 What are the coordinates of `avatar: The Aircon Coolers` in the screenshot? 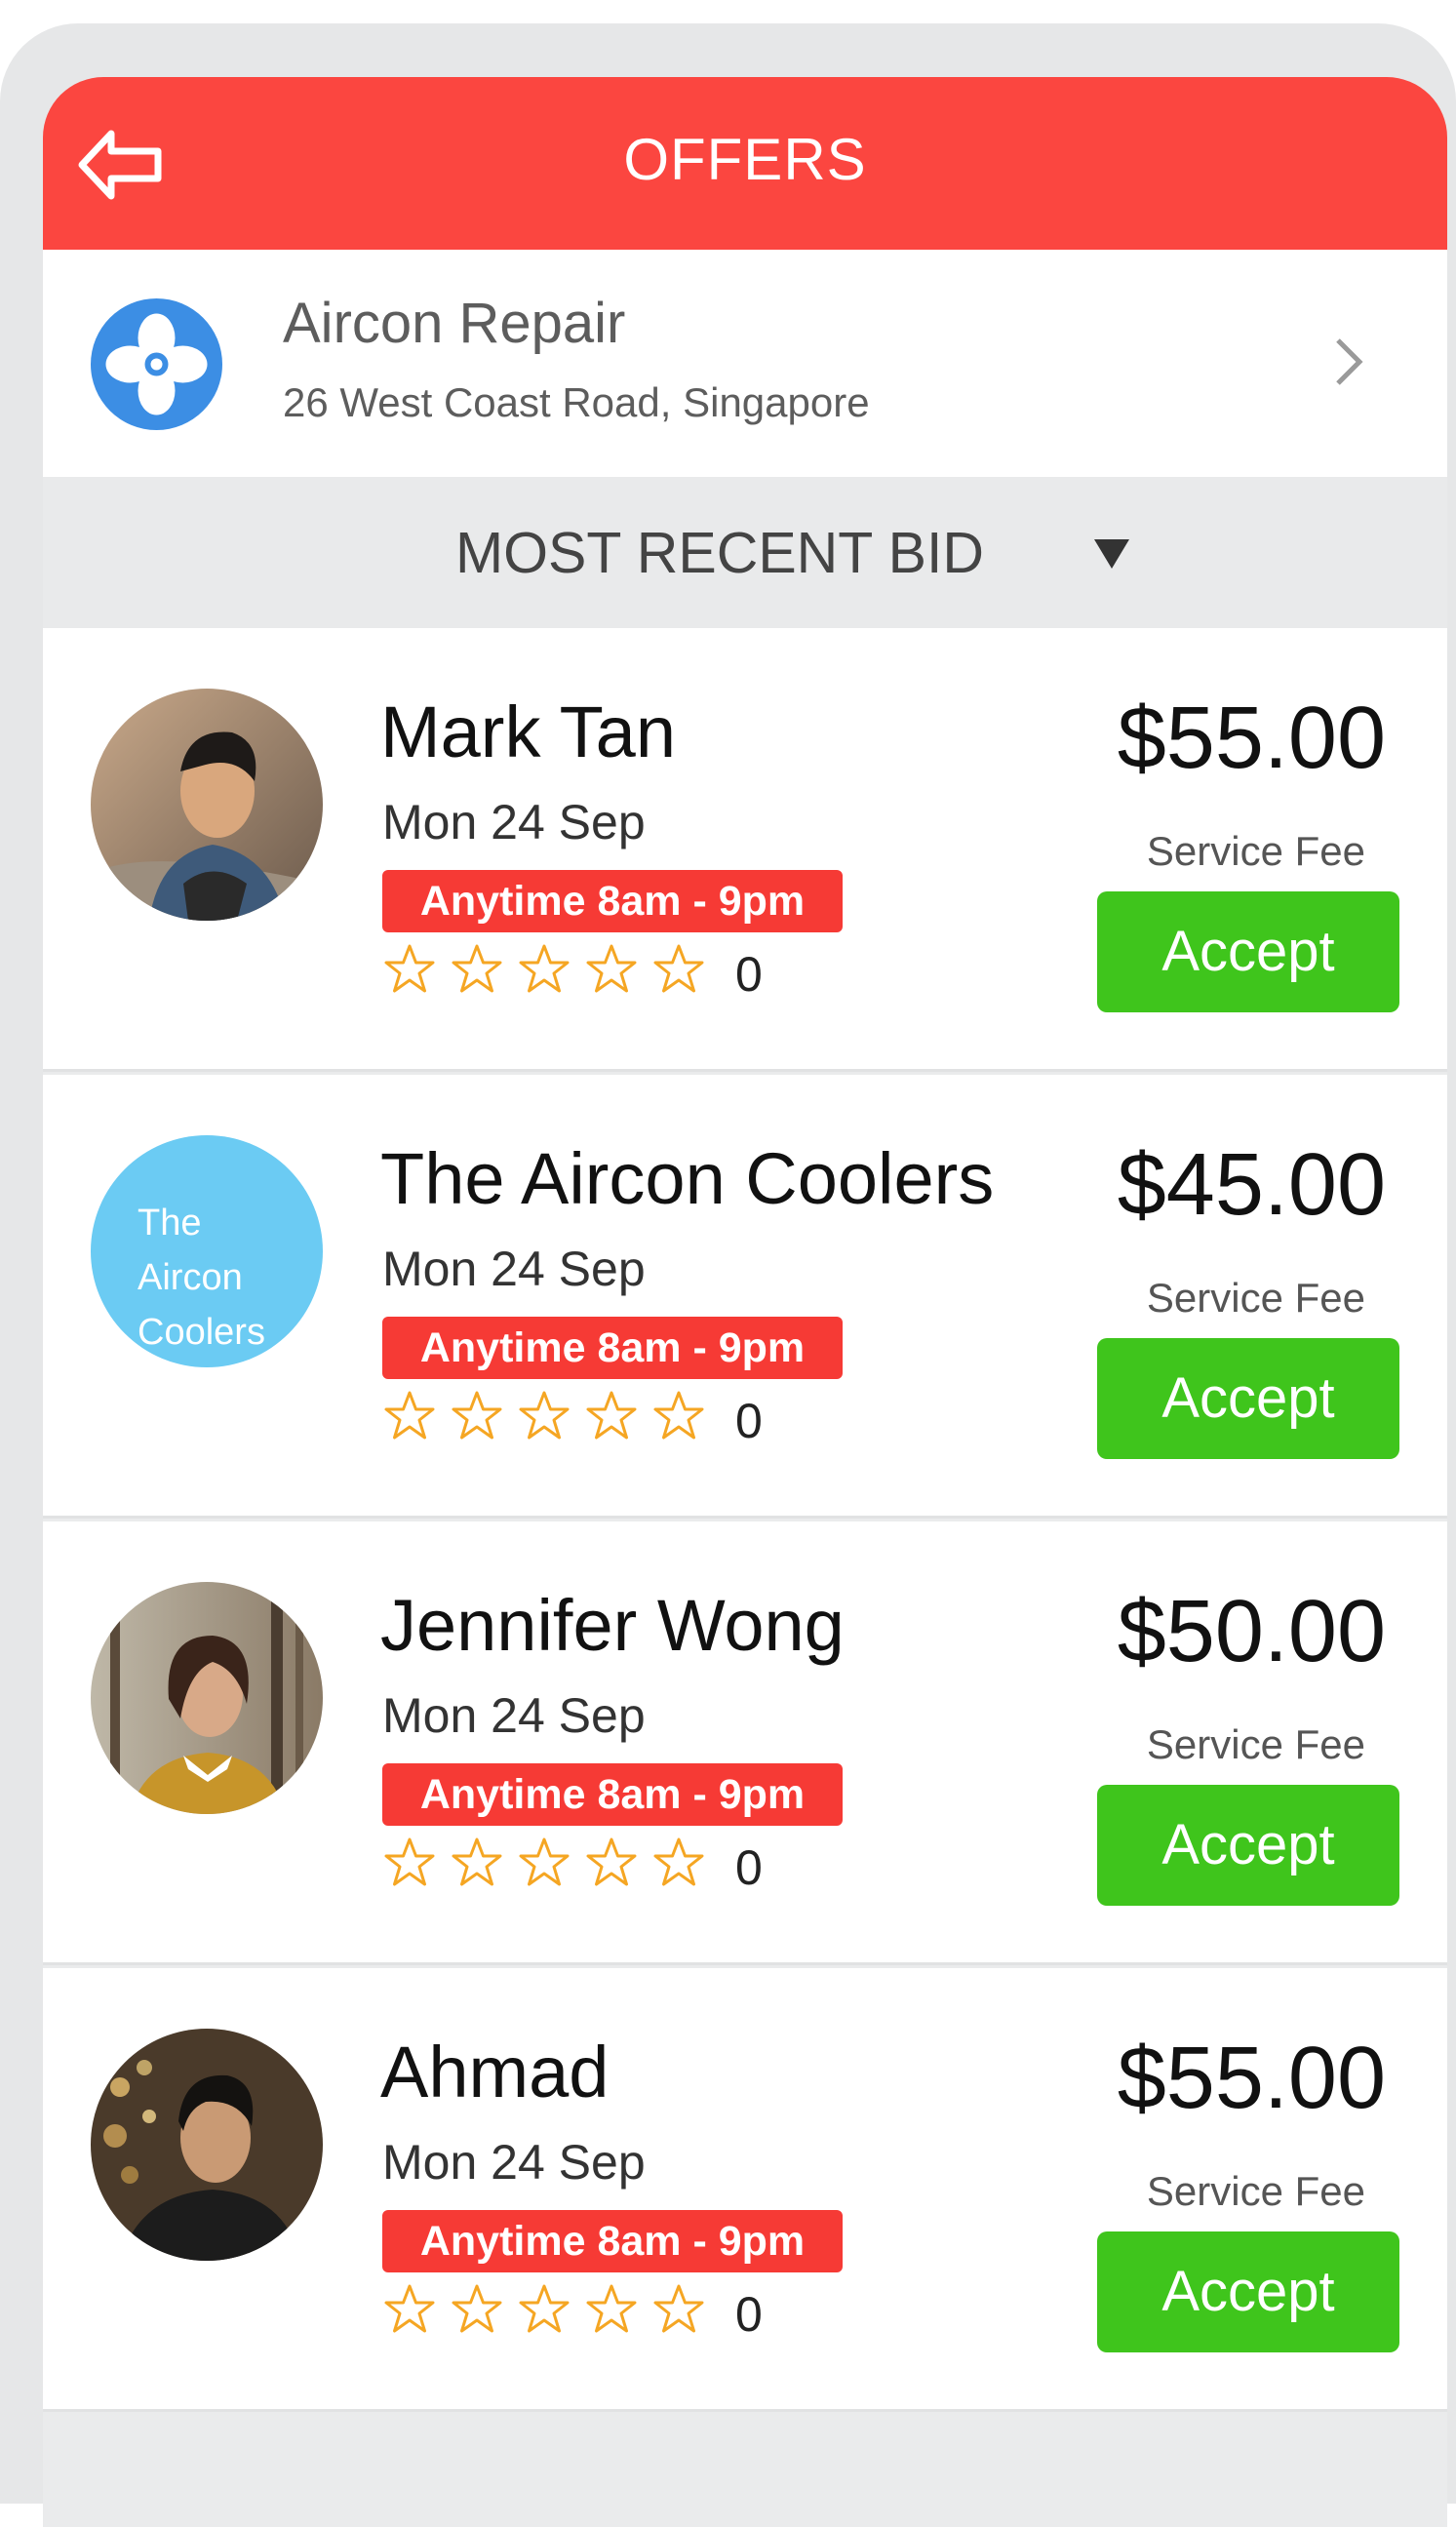 It's located at (207, 1251).